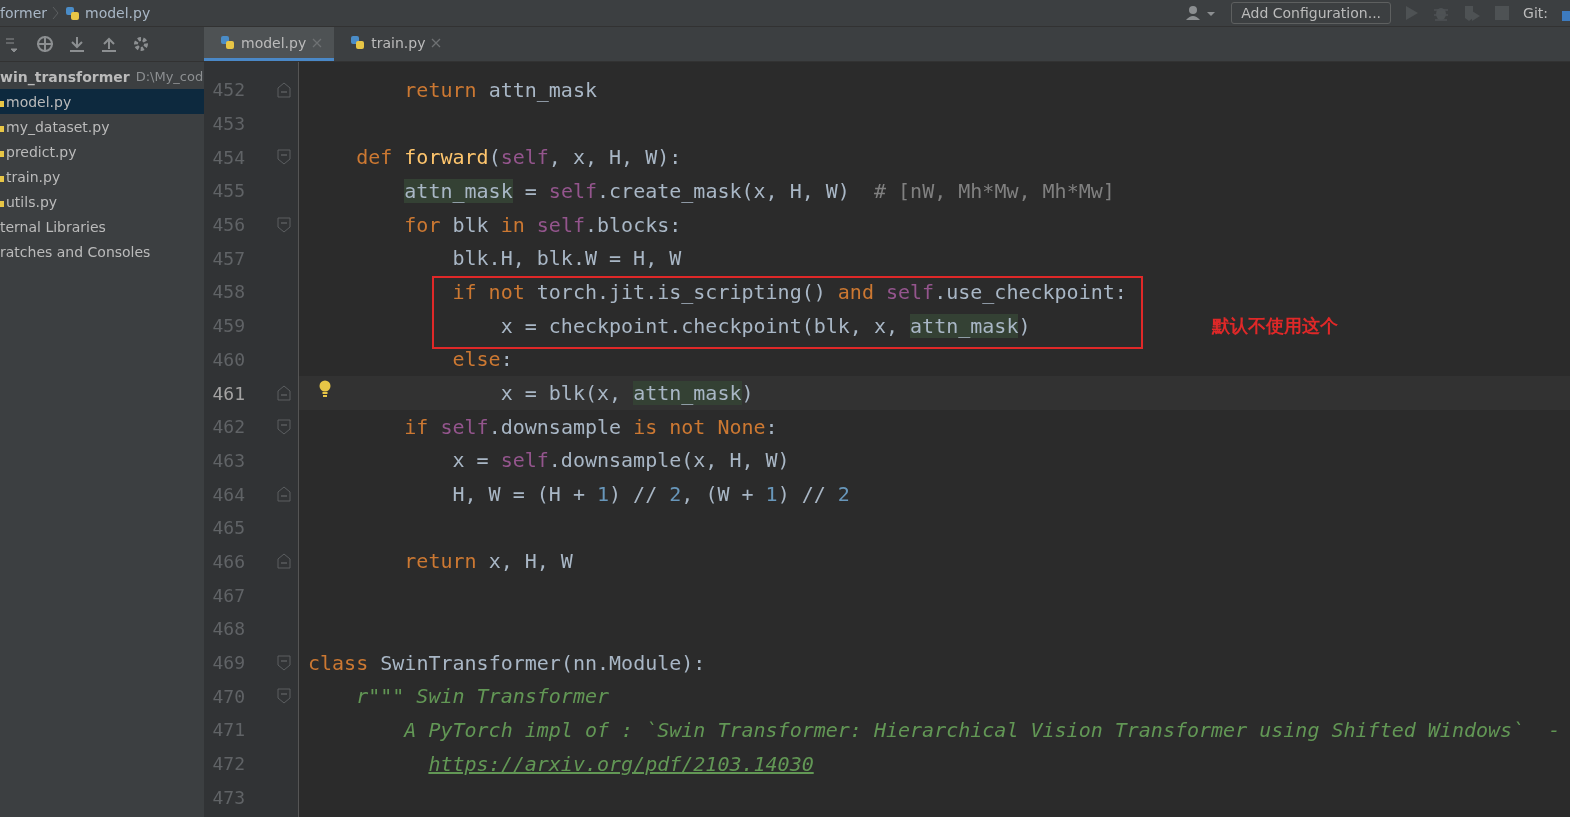  I want to click on vcs-label: Git:, so click(1535, 13).